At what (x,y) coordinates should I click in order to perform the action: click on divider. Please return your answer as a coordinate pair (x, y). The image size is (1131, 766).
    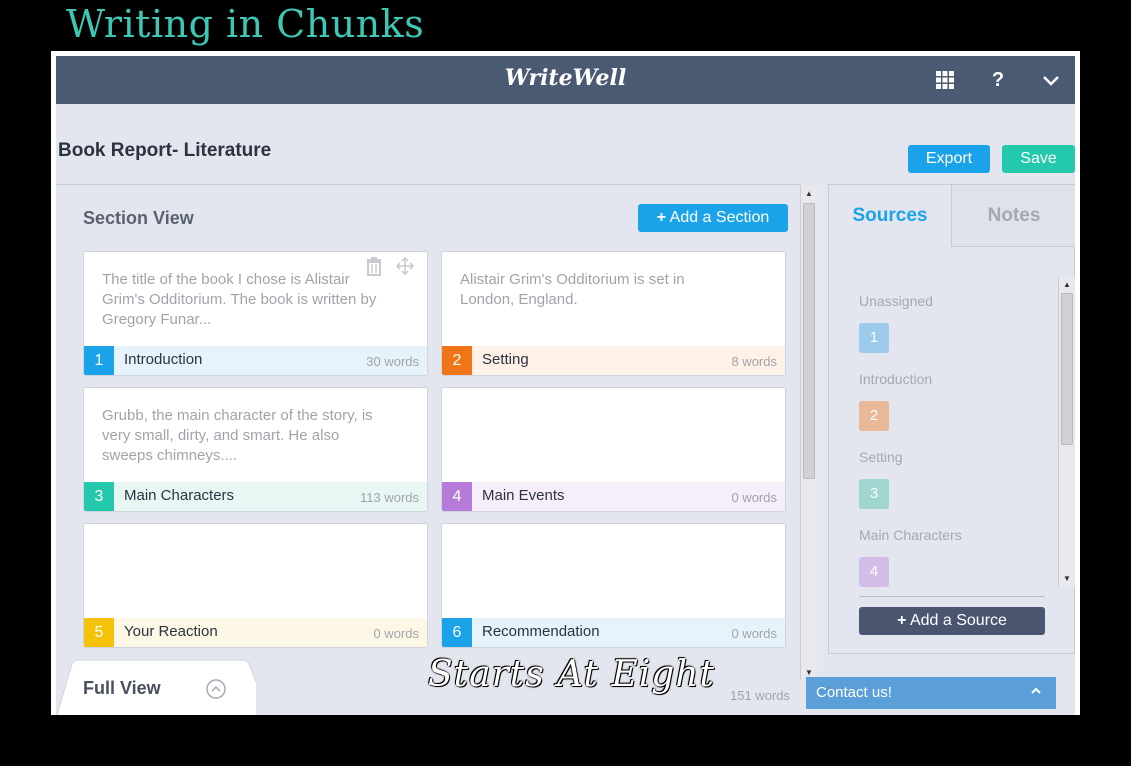
    Looking at the image, I should click on (952, 596).